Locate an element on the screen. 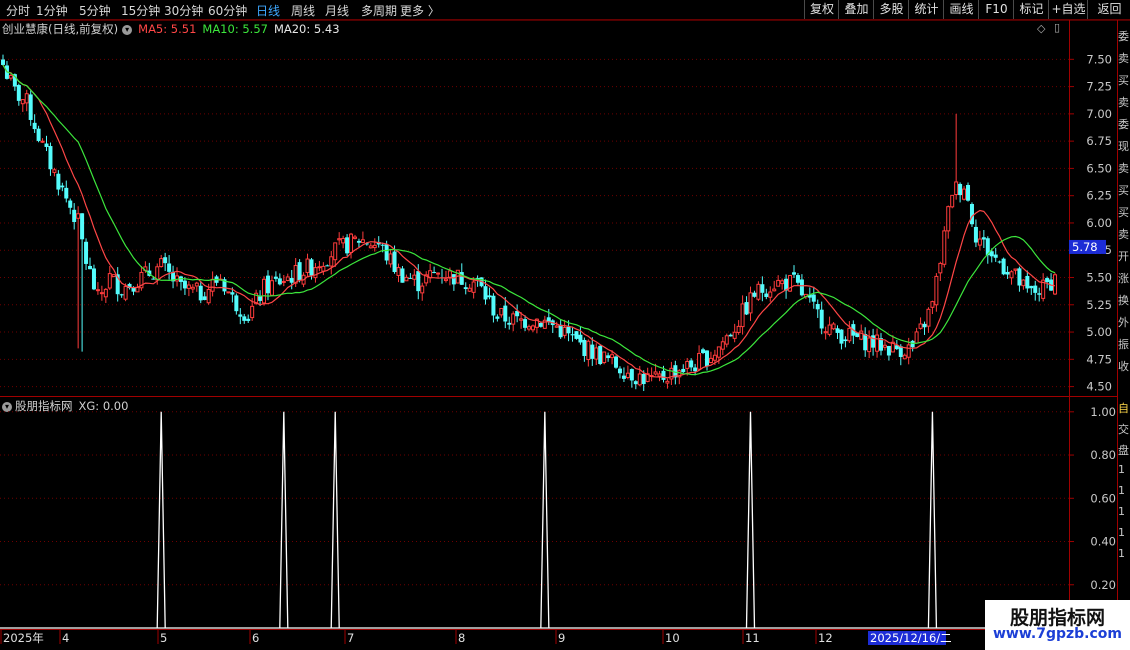  side-panel-strip: 委卖买卖委现卖买买卖开涨换外振收自交盘11111 is located at coordinates (1124, 325).